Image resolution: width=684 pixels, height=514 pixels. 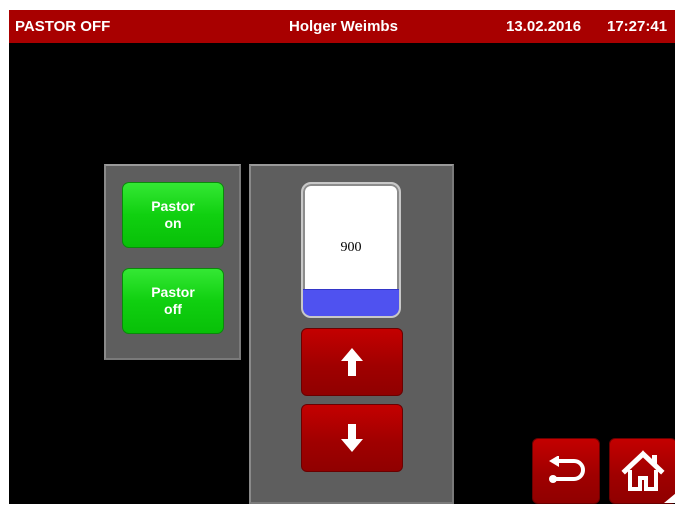 I want to click on arrow-down-icon, so click(x=352, y=438).